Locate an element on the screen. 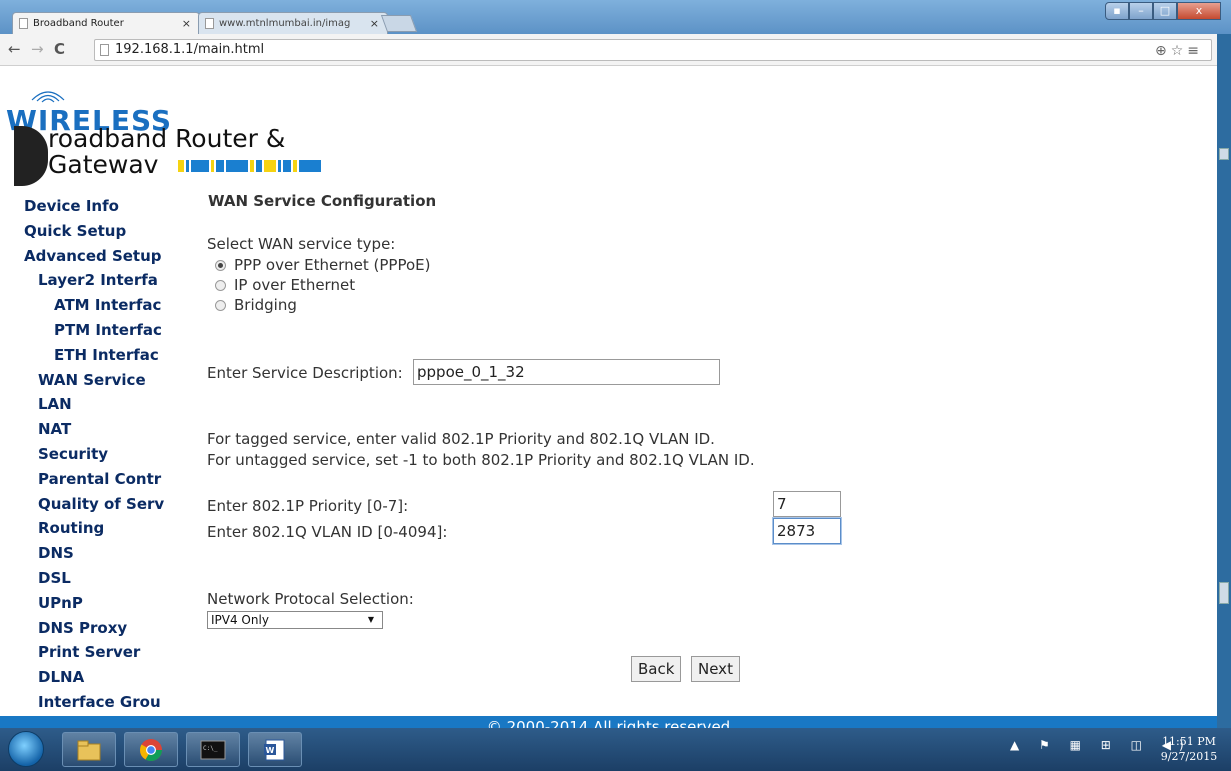 The height and width of the screenshot is (771, 1231). sidebar-item-advanced-setup: Advanced Setup is located at coordinates (95, 256).